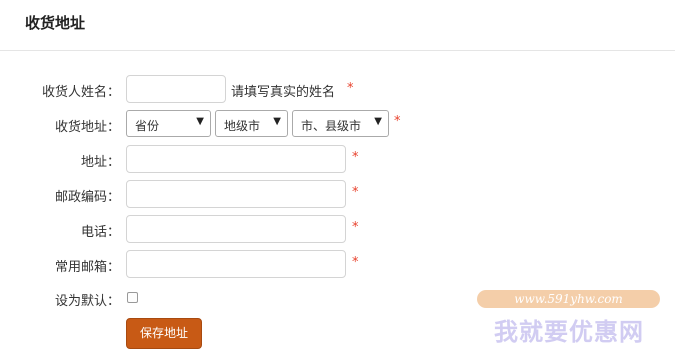  What do you see at coordinates (236, 264) in the screenshot?
I see `email-input` at bounding box center [236, 264].